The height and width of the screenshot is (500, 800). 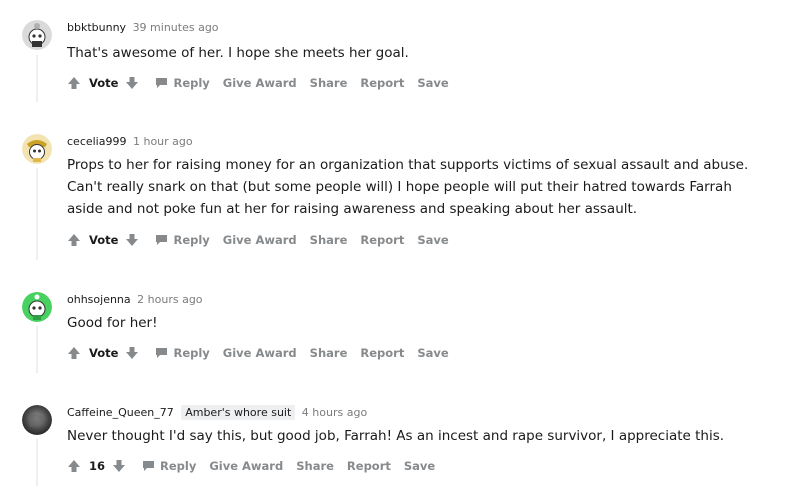 I want to click on user-photo-avatar-icon, so click(x=37, y=420).